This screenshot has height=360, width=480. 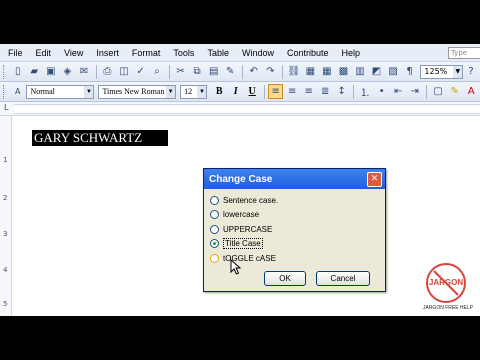 What do you see at coordinates (44, 53) in the screenshot?
I see `menu-edit: Edit` at bounding box center [44, 53].